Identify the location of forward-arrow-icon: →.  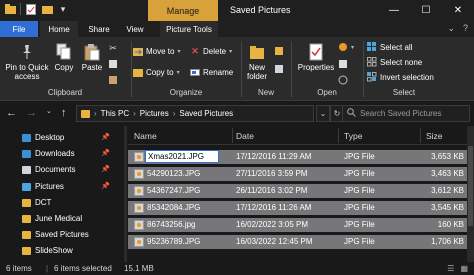
(31, 113).